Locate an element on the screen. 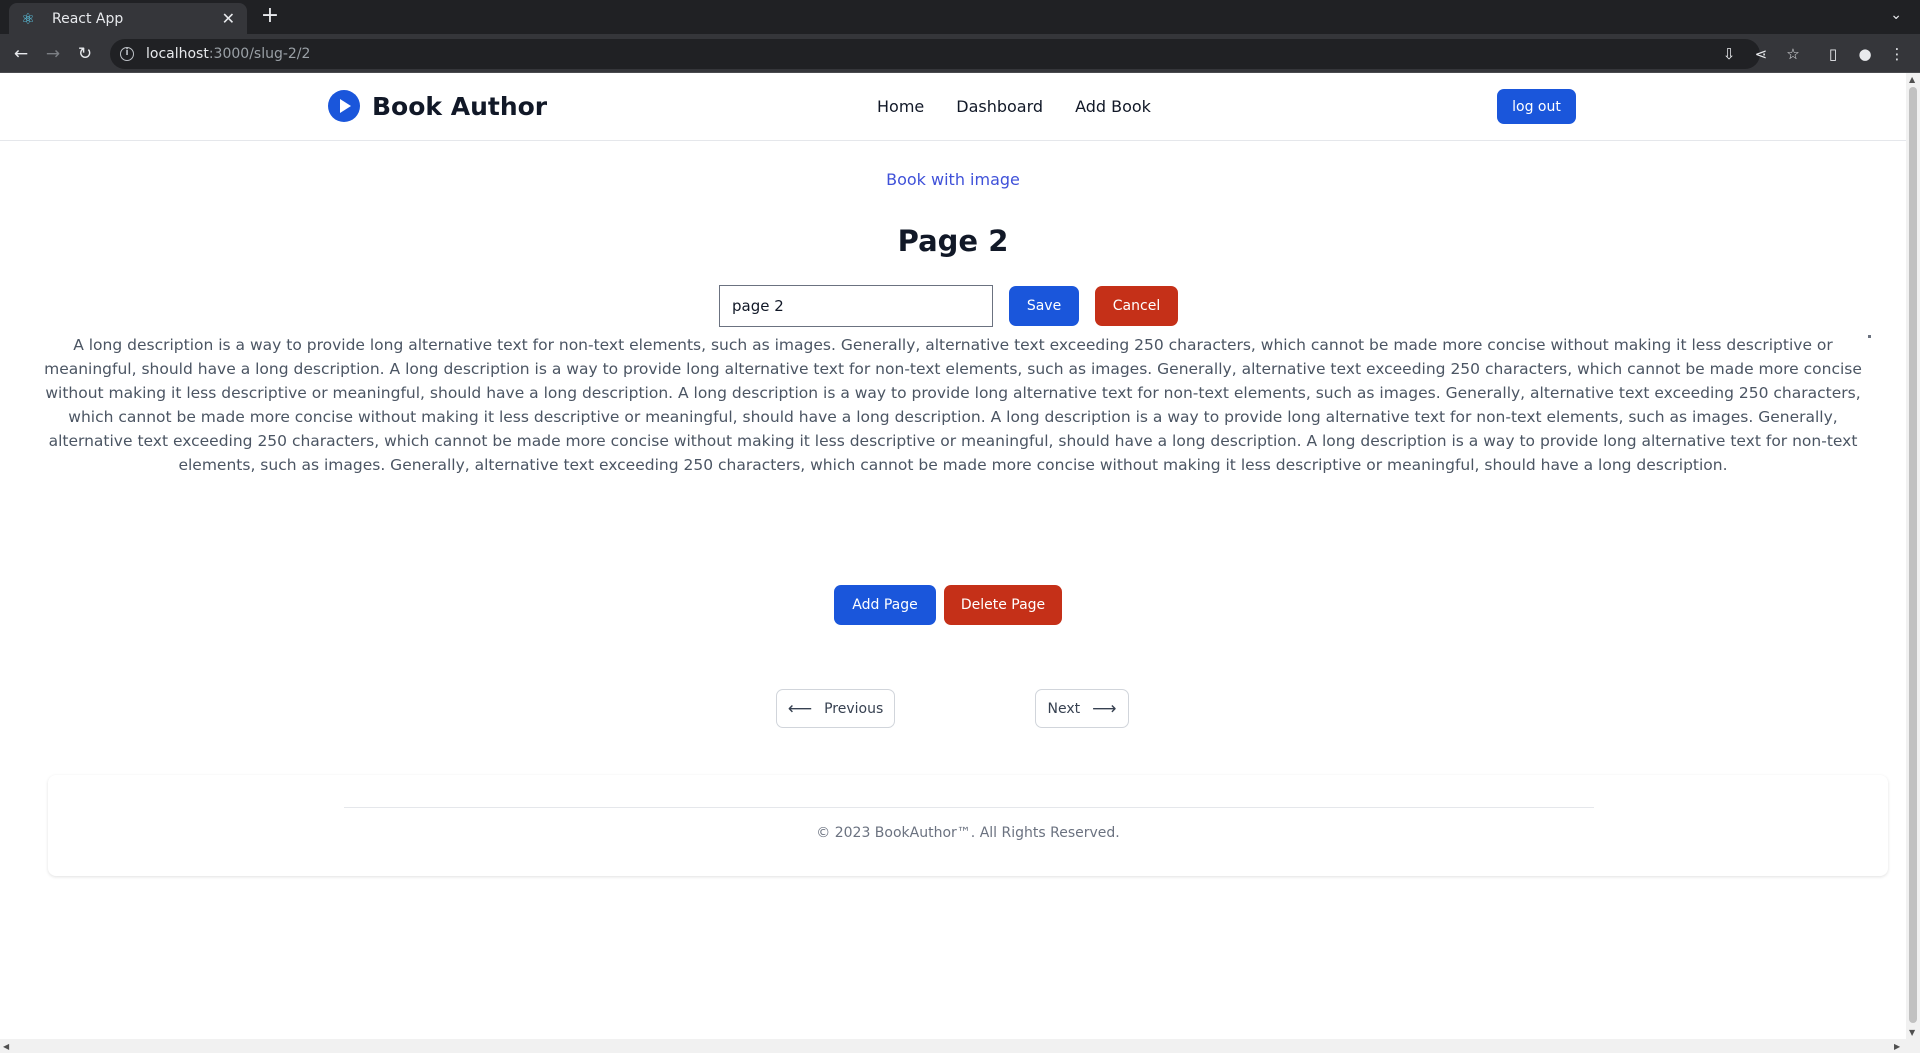  horizontal-scrollbar: ◀ ▶ is located at coordinates (960, 1046).